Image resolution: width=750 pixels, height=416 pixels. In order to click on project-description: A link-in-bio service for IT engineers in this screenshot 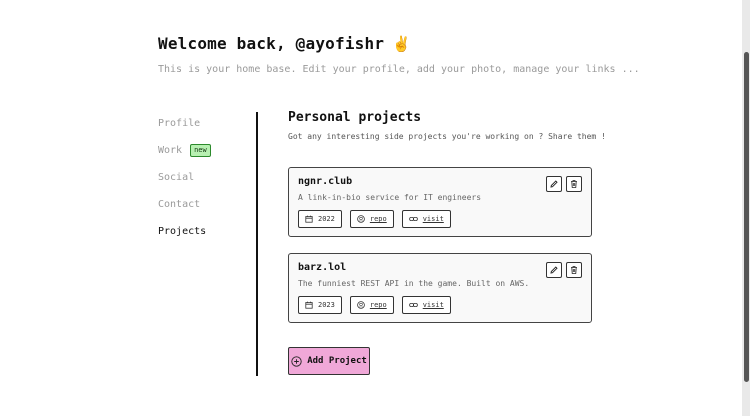, I will do `click(390, 197)`.